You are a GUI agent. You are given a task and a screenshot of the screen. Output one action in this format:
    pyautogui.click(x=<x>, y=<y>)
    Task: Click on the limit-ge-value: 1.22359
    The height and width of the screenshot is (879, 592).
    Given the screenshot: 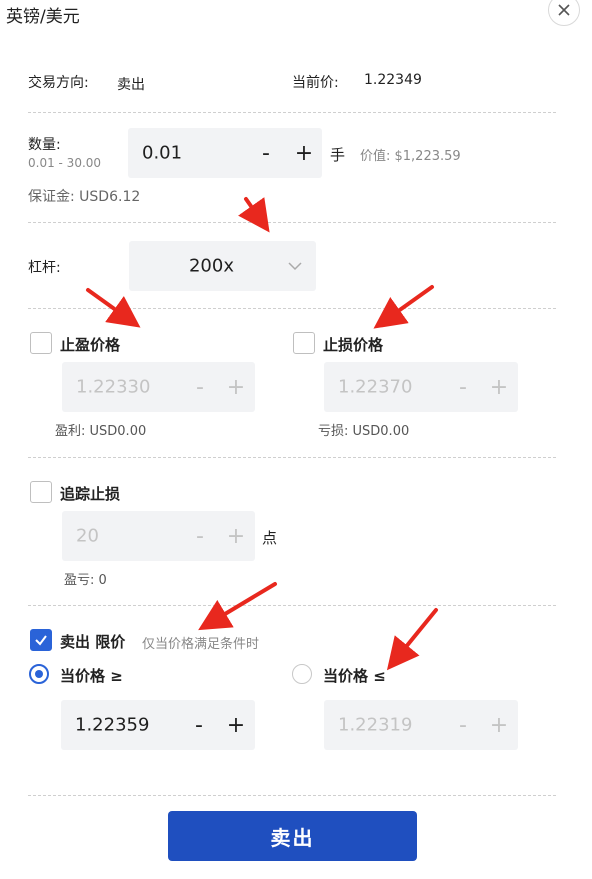 What is the action you would take?
    pyautogui.click(x=112, y=725)
    